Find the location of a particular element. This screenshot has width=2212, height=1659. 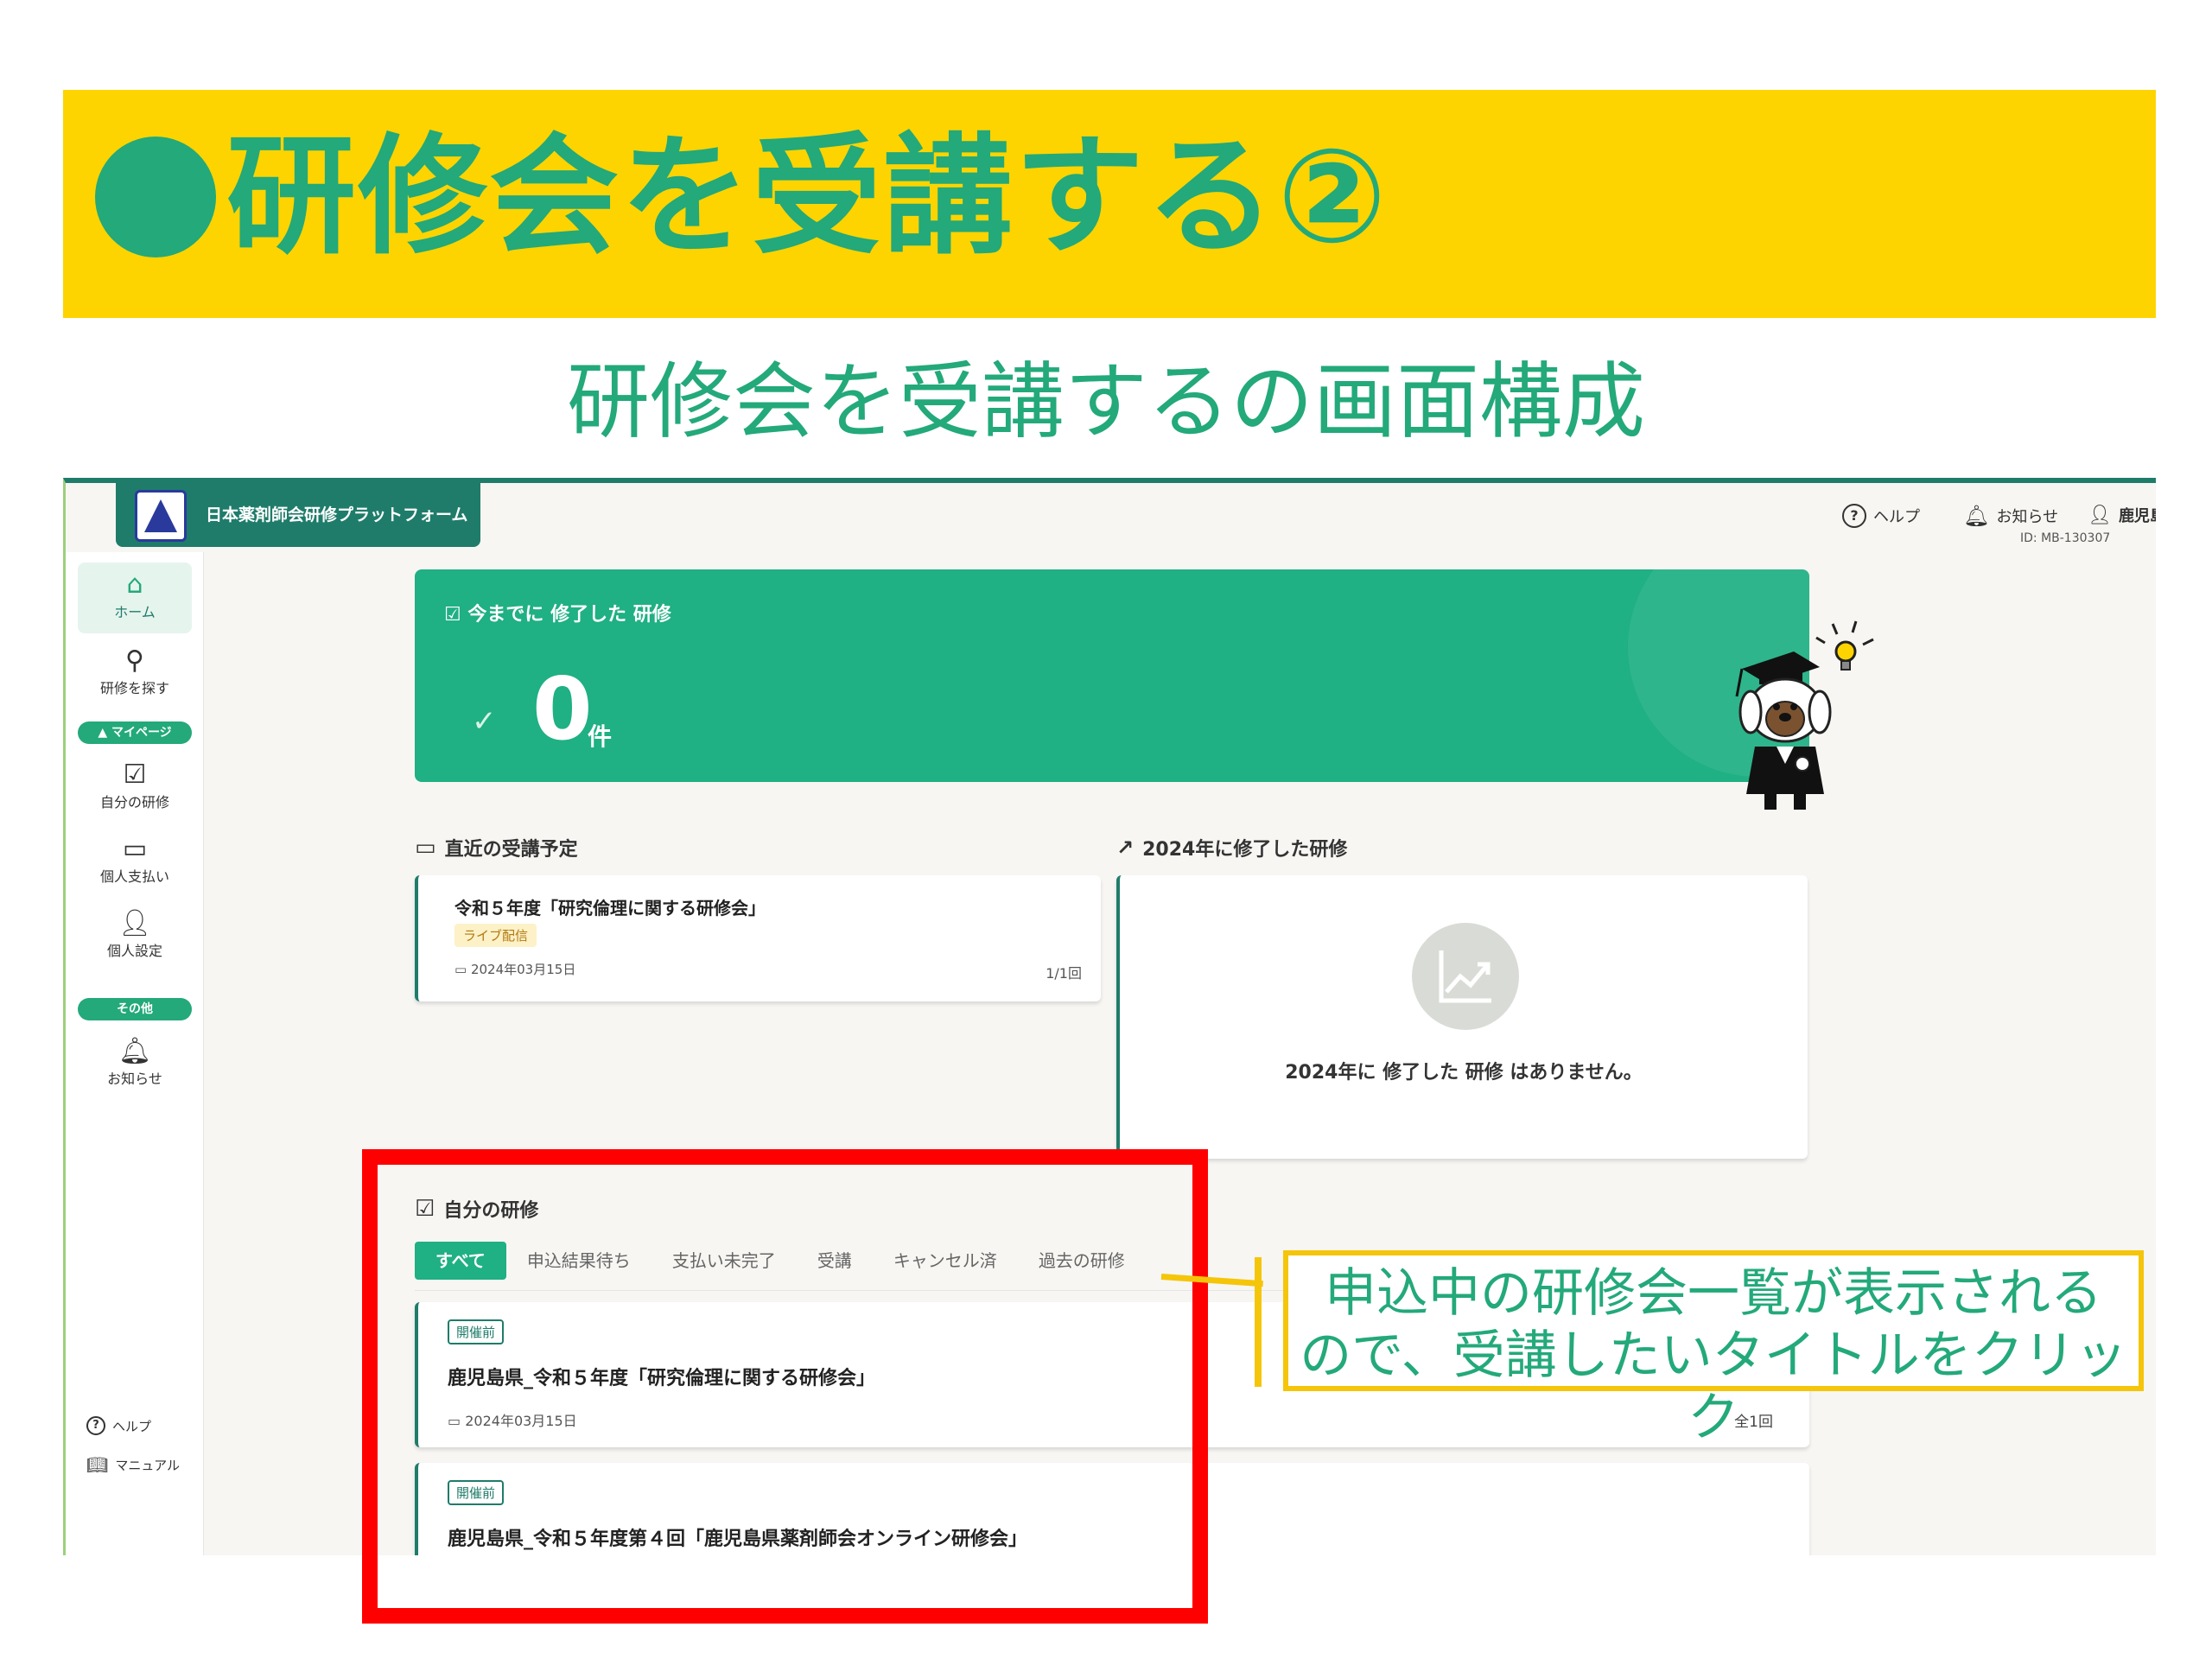

sidebar-item-label: 研修を探す is located at coordinates (134, 688).